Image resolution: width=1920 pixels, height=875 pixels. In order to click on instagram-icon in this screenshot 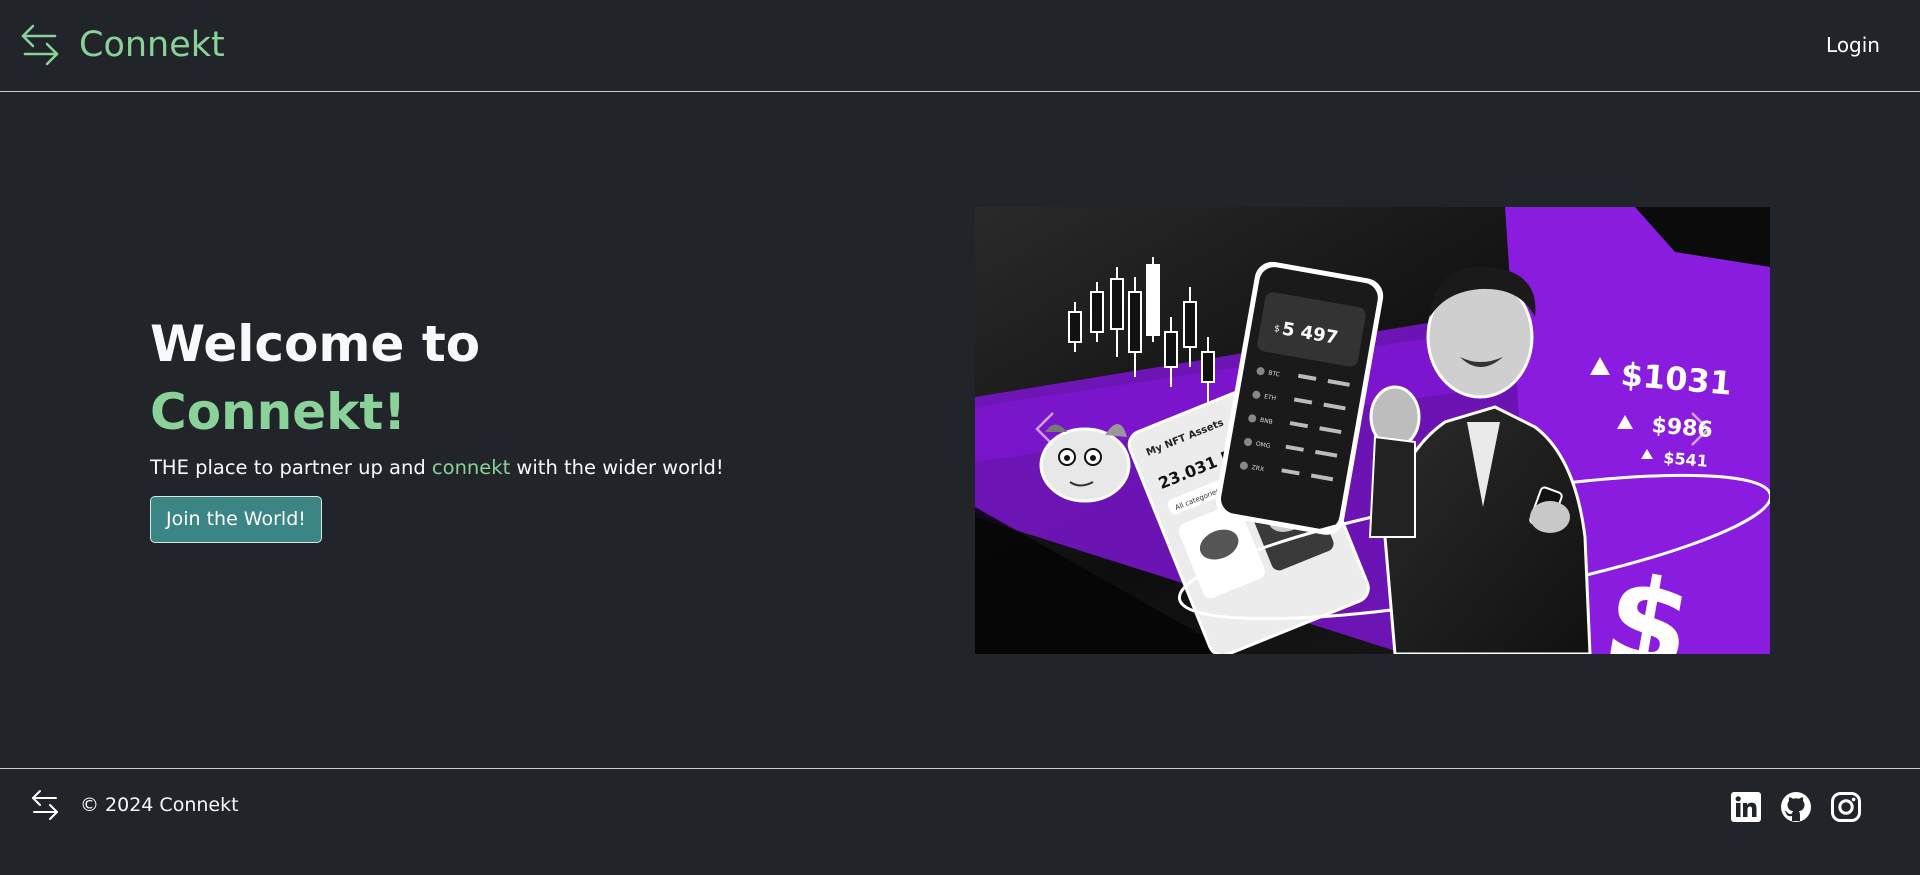, I will do `click(1846, 807)`.